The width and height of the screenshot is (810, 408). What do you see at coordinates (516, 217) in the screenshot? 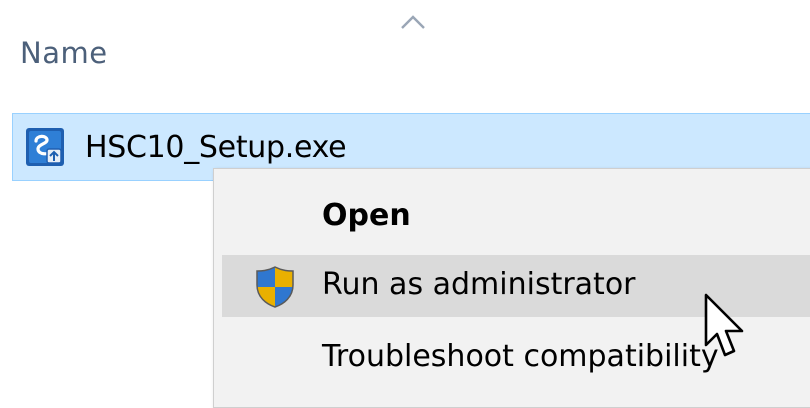
I see `menu-item-open: Open` at bounding box center [516, 217].